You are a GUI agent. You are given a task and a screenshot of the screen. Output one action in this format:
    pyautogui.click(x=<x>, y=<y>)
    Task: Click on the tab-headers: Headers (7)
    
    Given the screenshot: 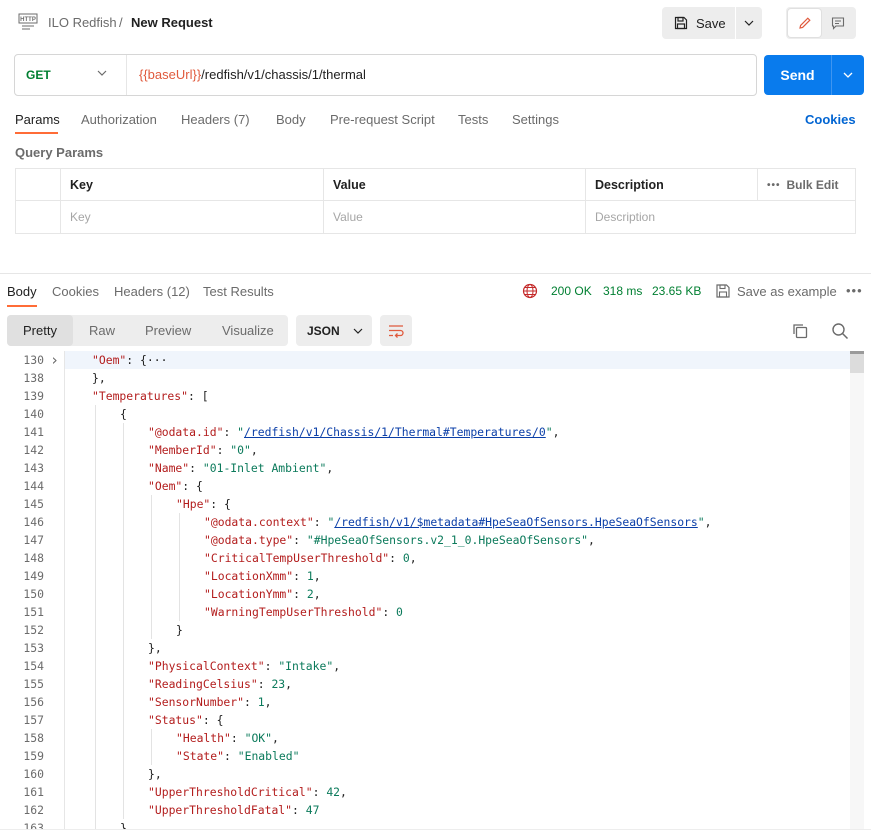 What is the action you would take?
    pyautogui.click(x=215, y=119)
    